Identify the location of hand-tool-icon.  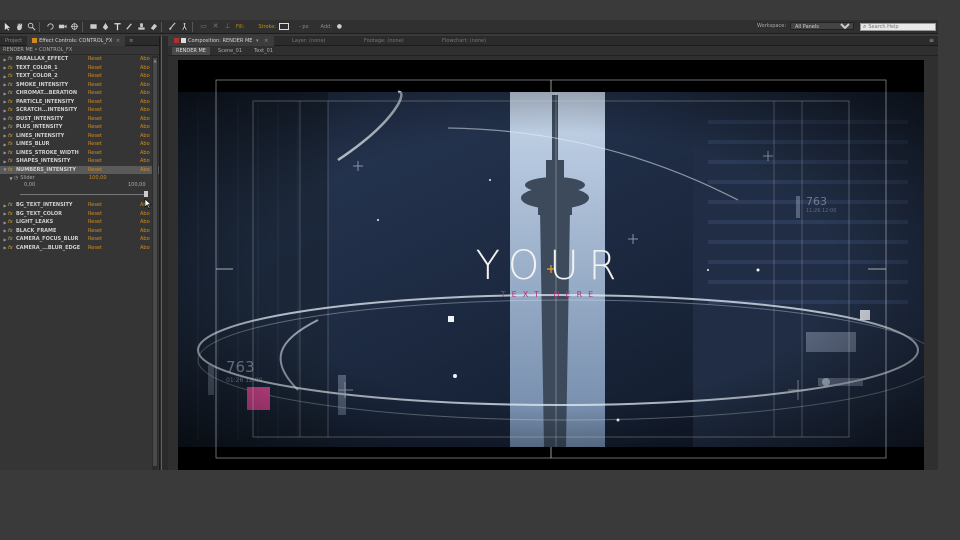
(19, 26).